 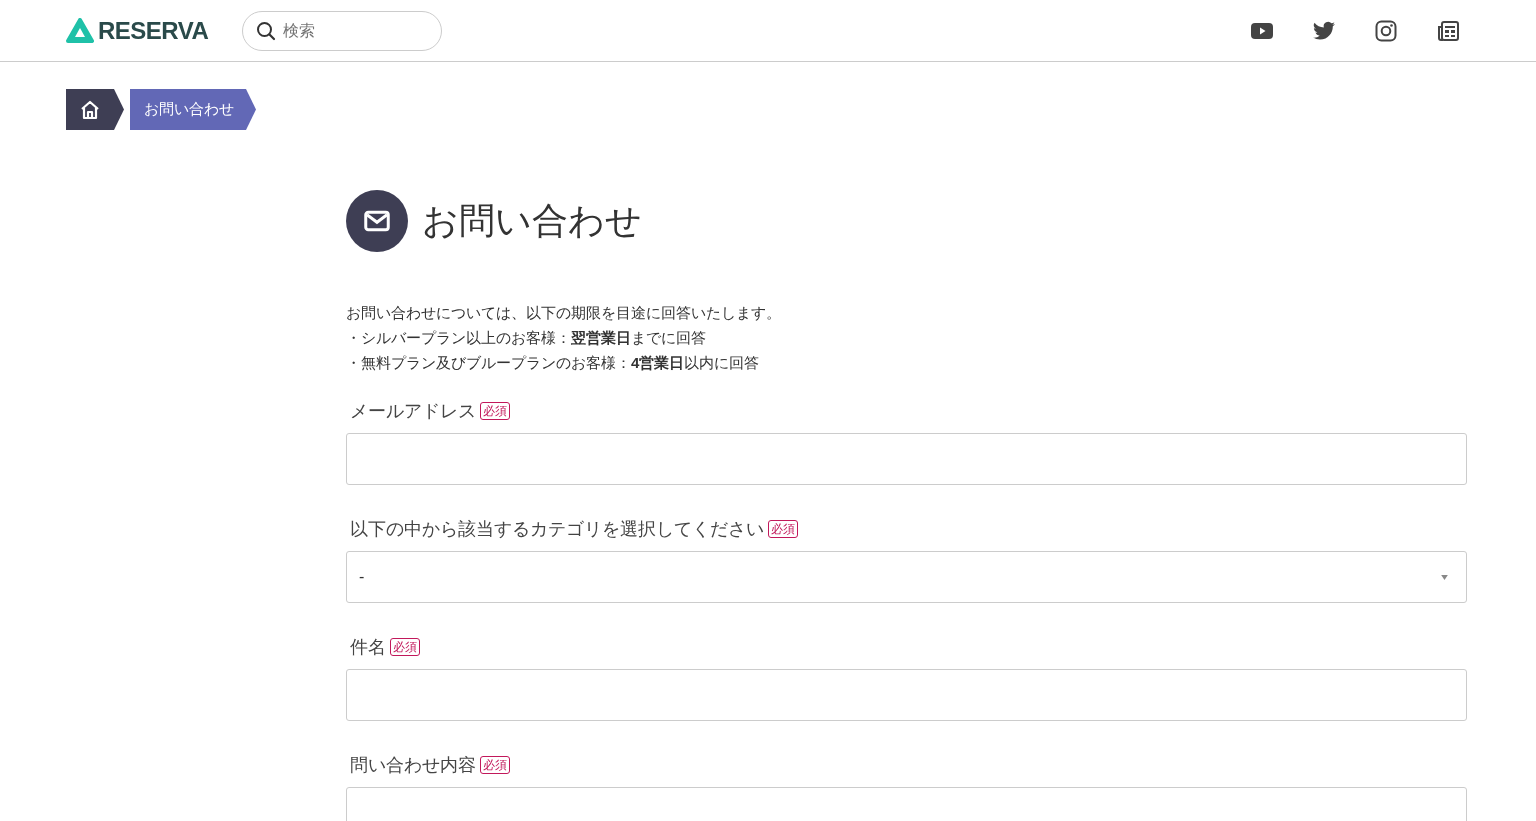 I want to click on field-label: 以下の中から該当するカテゴリを選択してください, so click(x=557, y=529).